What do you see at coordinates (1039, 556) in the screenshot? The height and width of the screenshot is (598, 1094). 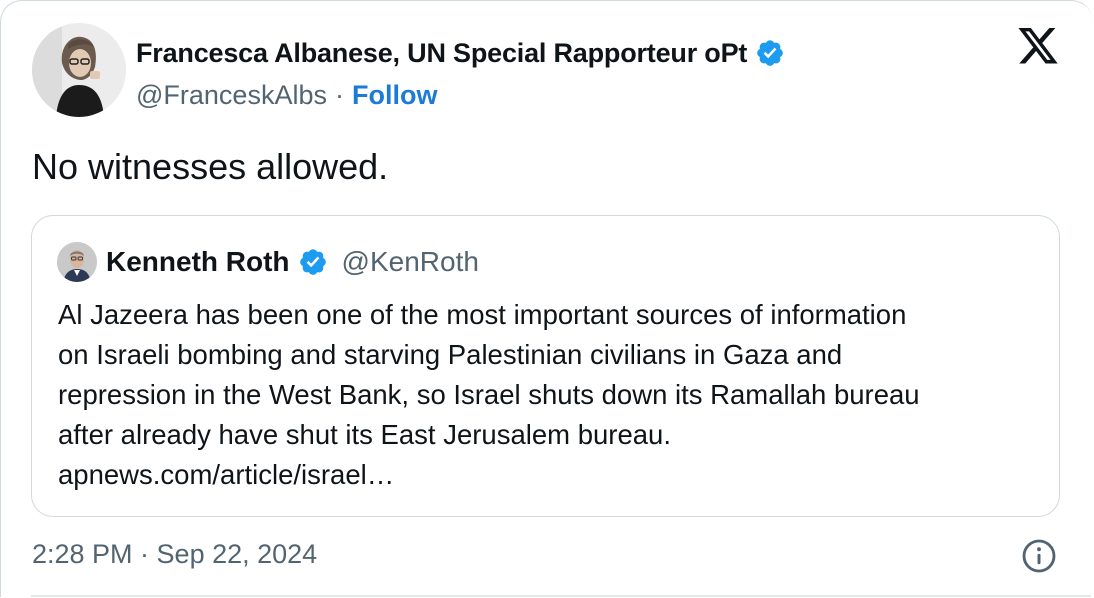 I see `info-icon` at bounding box center [1039, 556].